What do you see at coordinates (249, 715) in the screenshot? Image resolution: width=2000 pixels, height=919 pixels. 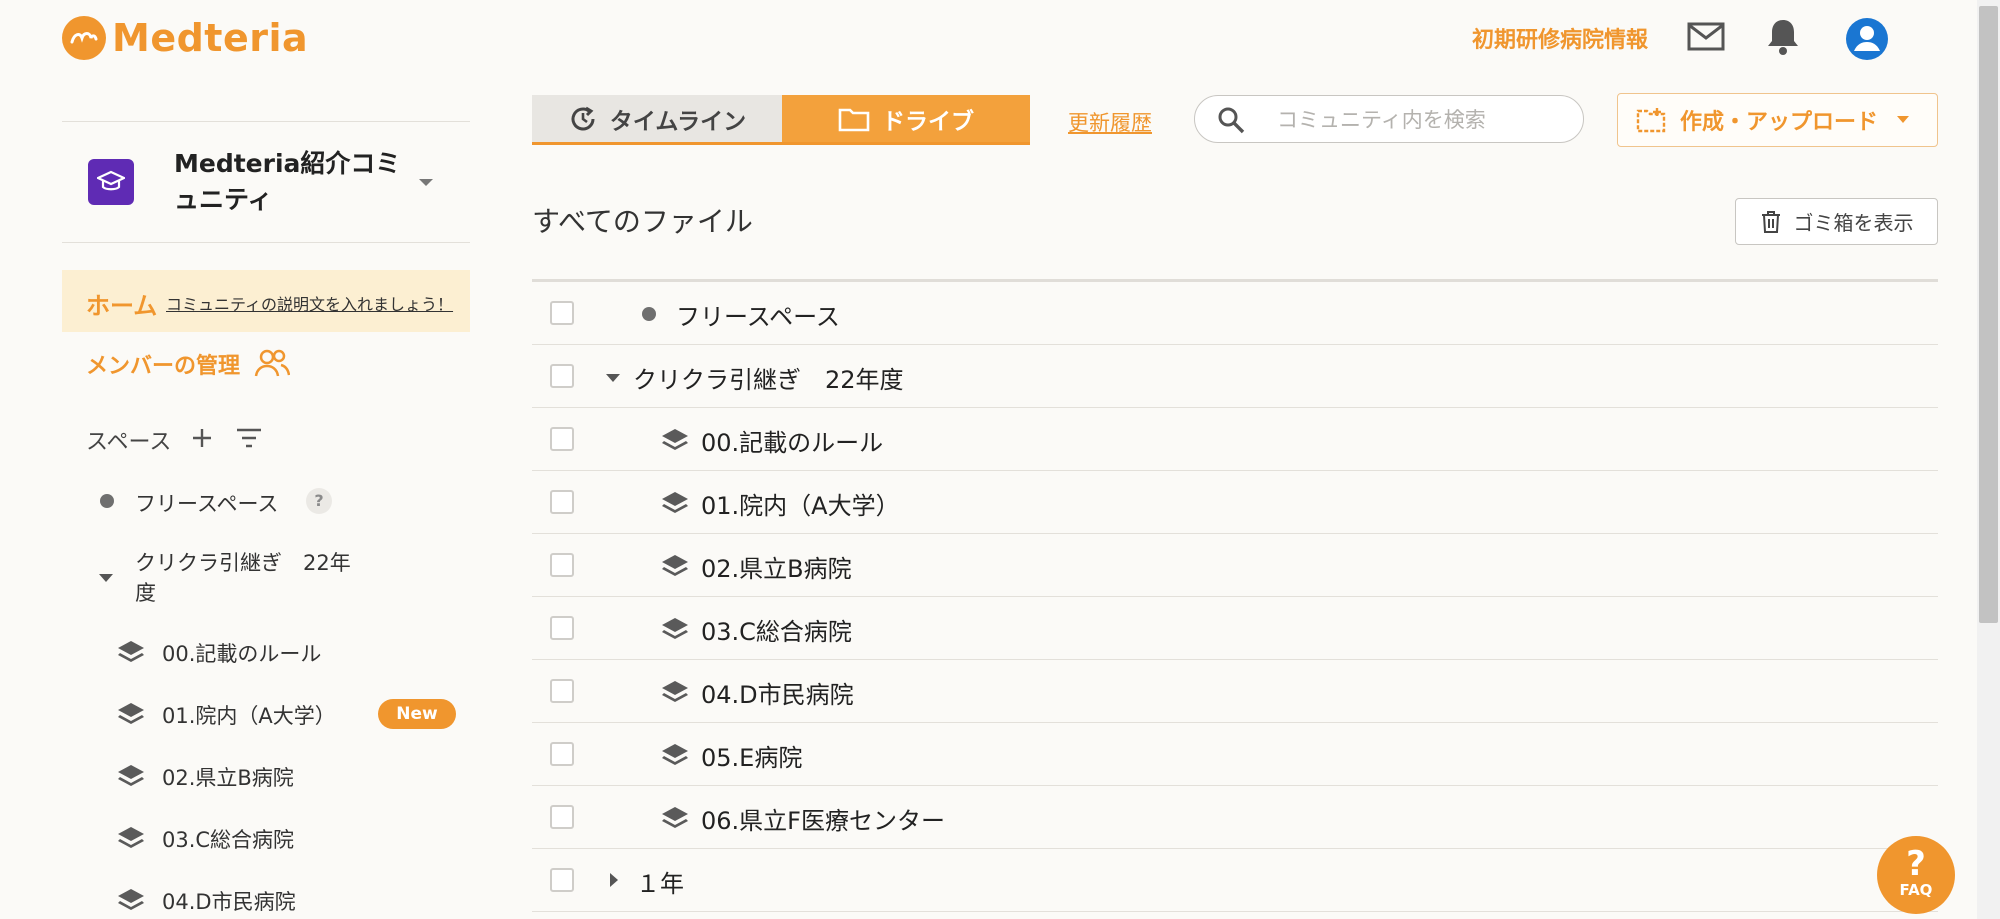 I see `sidebar-item-a-univ: 01.院内（A大学）` at bounding box center [249, 715].